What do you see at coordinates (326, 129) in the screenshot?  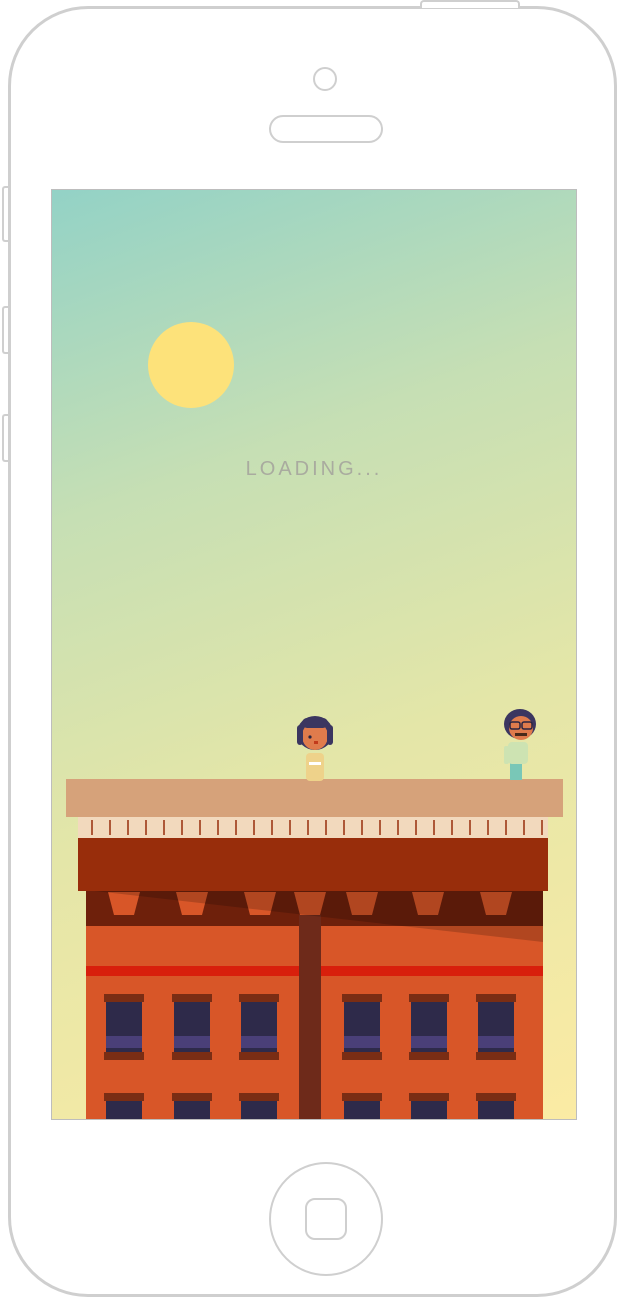 I see `earpiece-speaker` at bounding box center [326, 129].